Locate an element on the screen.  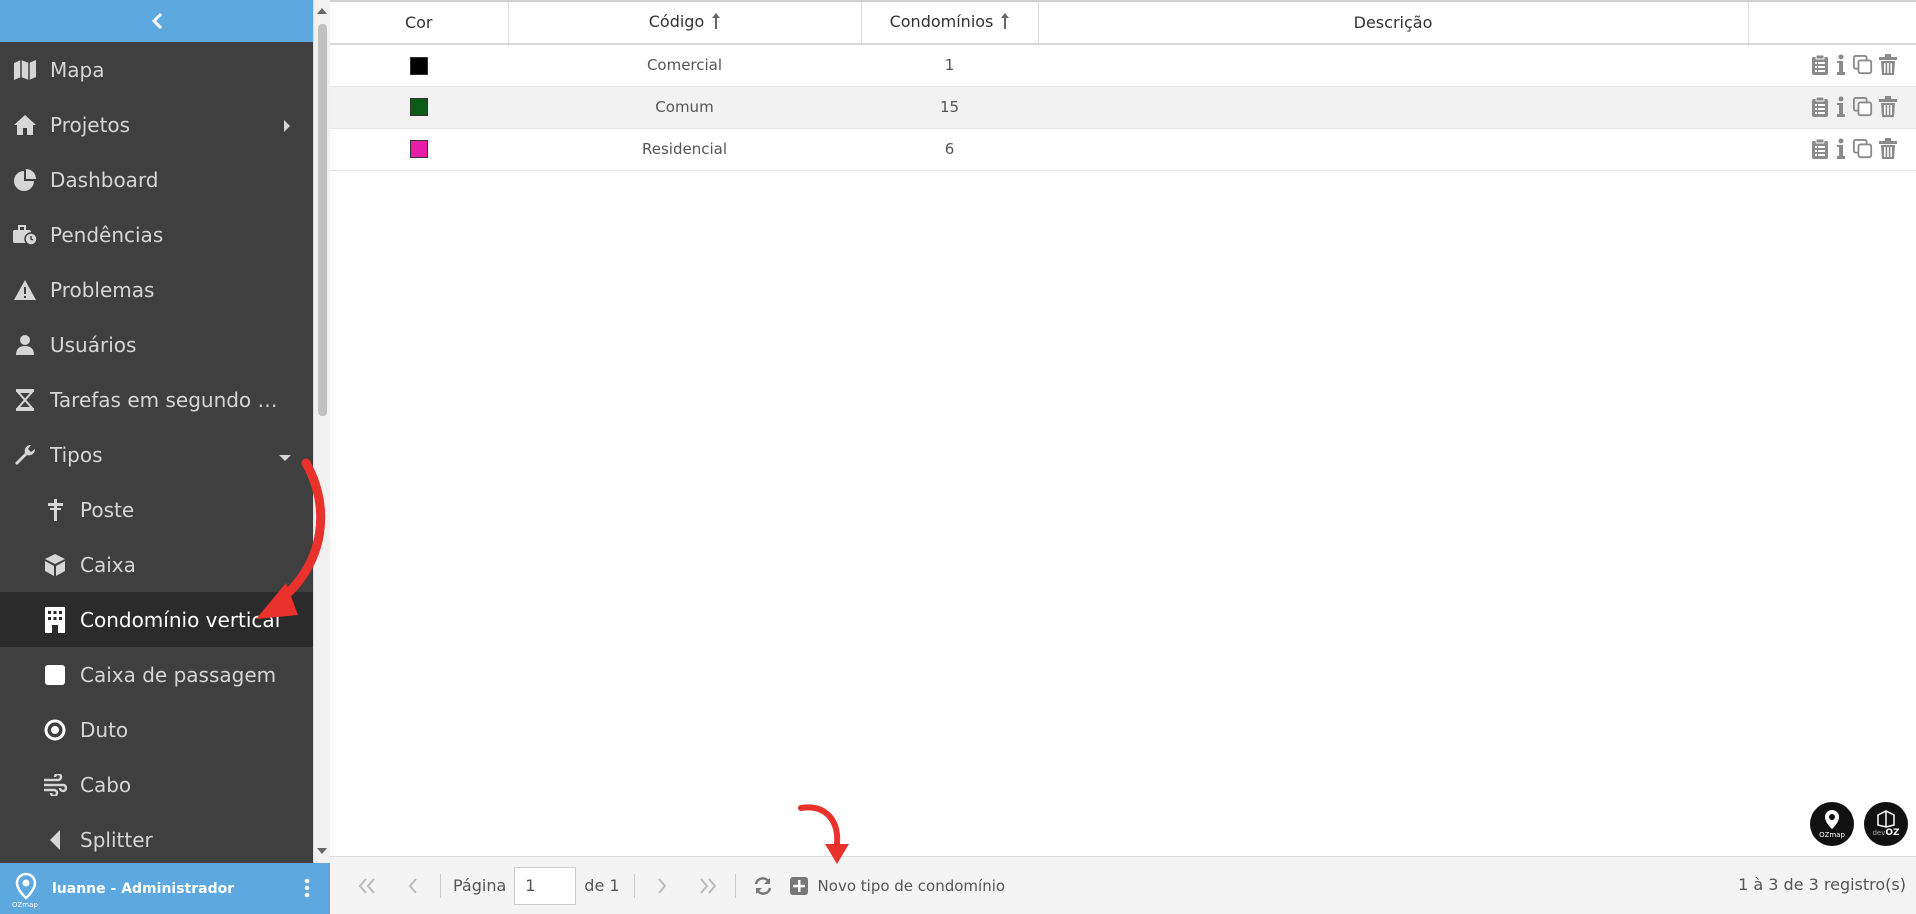
wind-icon is located at coordinates (55, 785).